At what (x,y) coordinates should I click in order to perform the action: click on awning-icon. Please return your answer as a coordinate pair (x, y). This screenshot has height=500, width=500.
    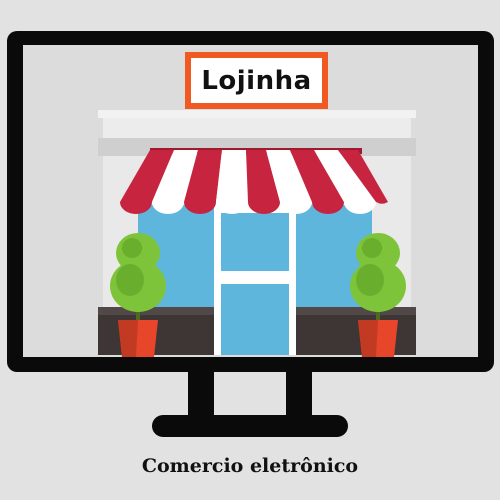
    Looking at the image, I should click on (254, 181).